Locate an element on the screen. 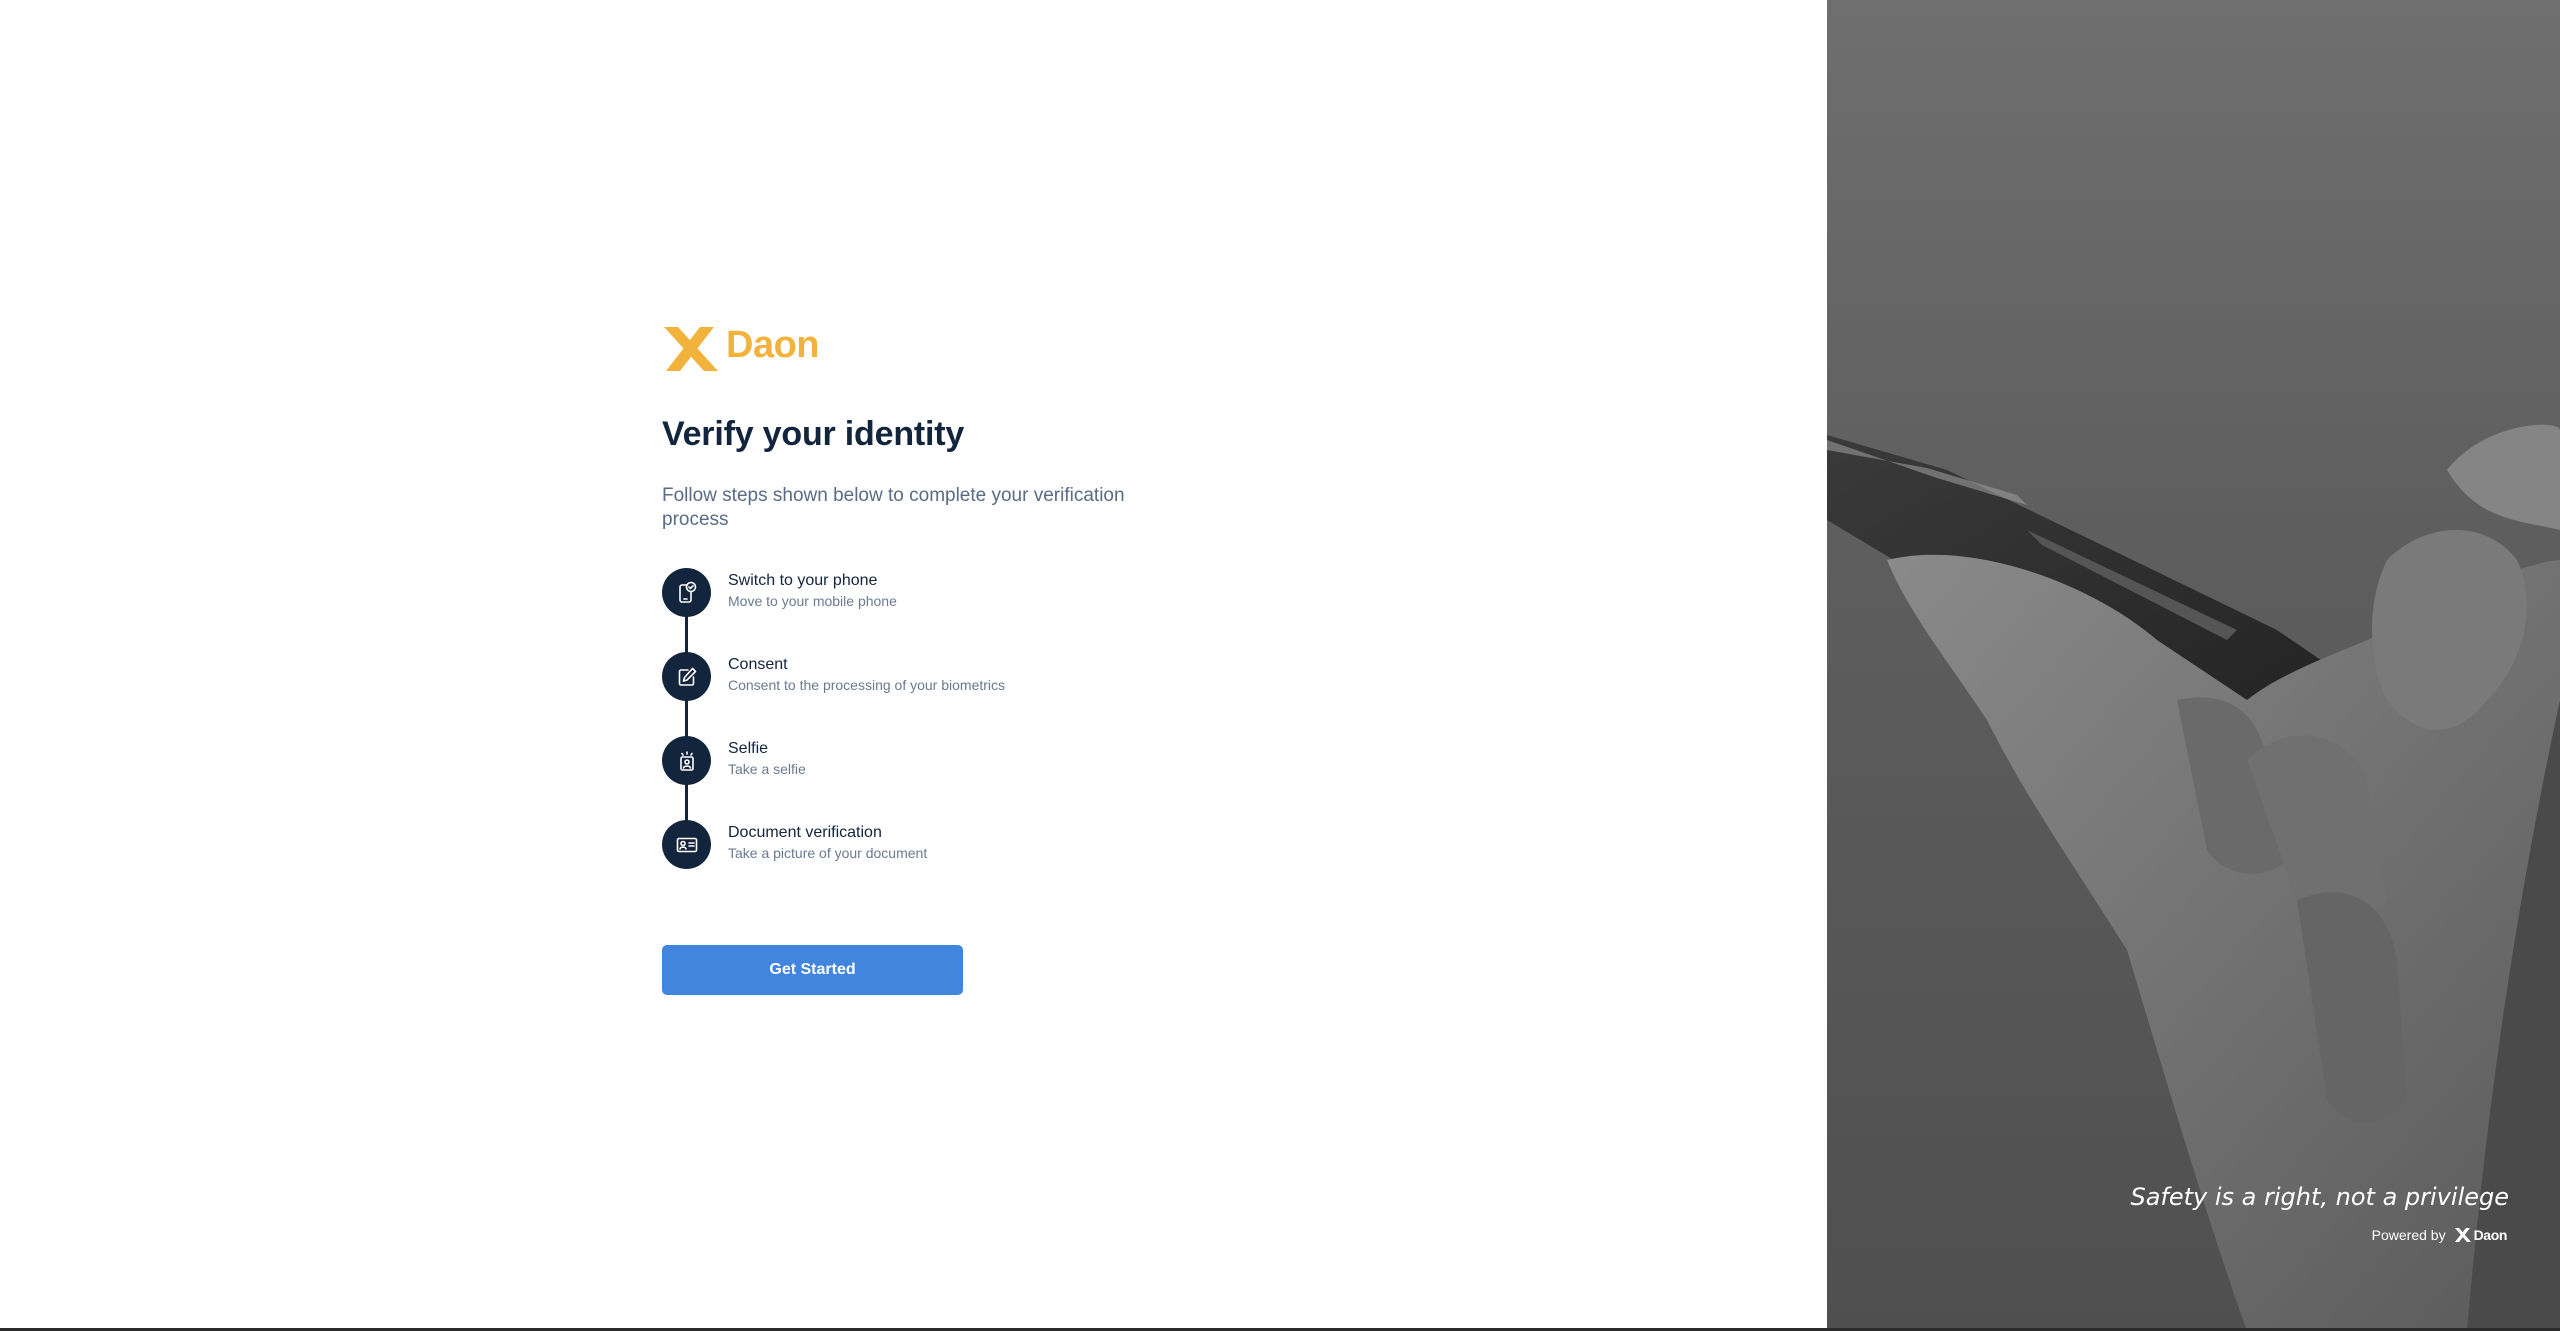 This screenshot has height=1331, width=2560. powered-brand: Daon is located at coordinates (2490, 1235).